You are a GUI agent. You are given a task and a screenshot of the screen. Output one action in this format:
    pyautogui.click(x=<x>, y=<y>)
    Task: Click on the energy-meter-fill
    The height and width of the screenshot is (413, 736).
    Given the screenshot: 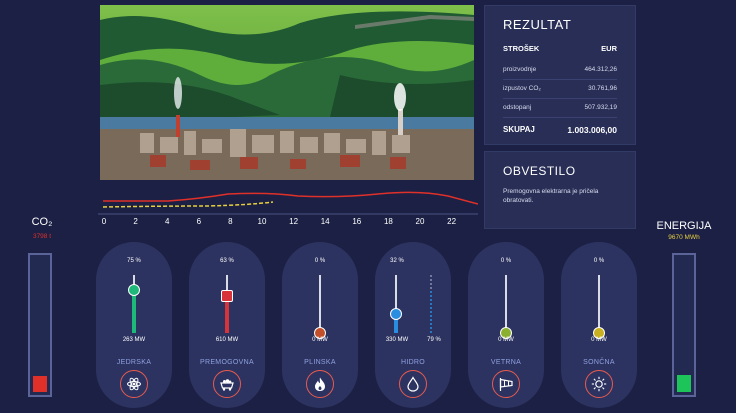 What is the action you would take?
    pyautogui.click(x=684, y=383)
    